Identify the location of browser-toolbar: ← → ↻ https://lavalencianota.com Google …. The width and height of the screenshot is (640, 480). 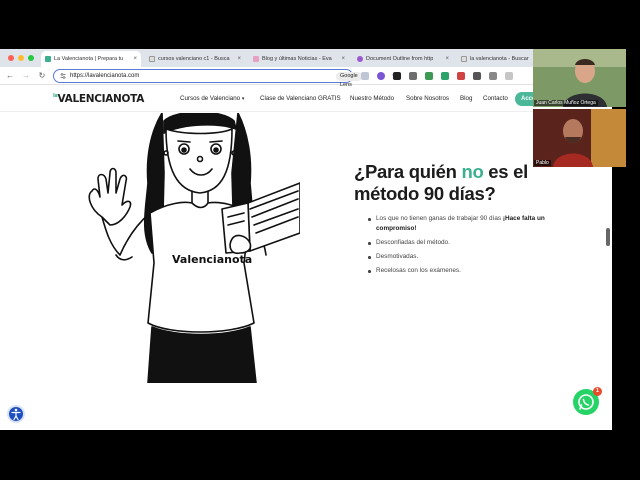
(306, 77).